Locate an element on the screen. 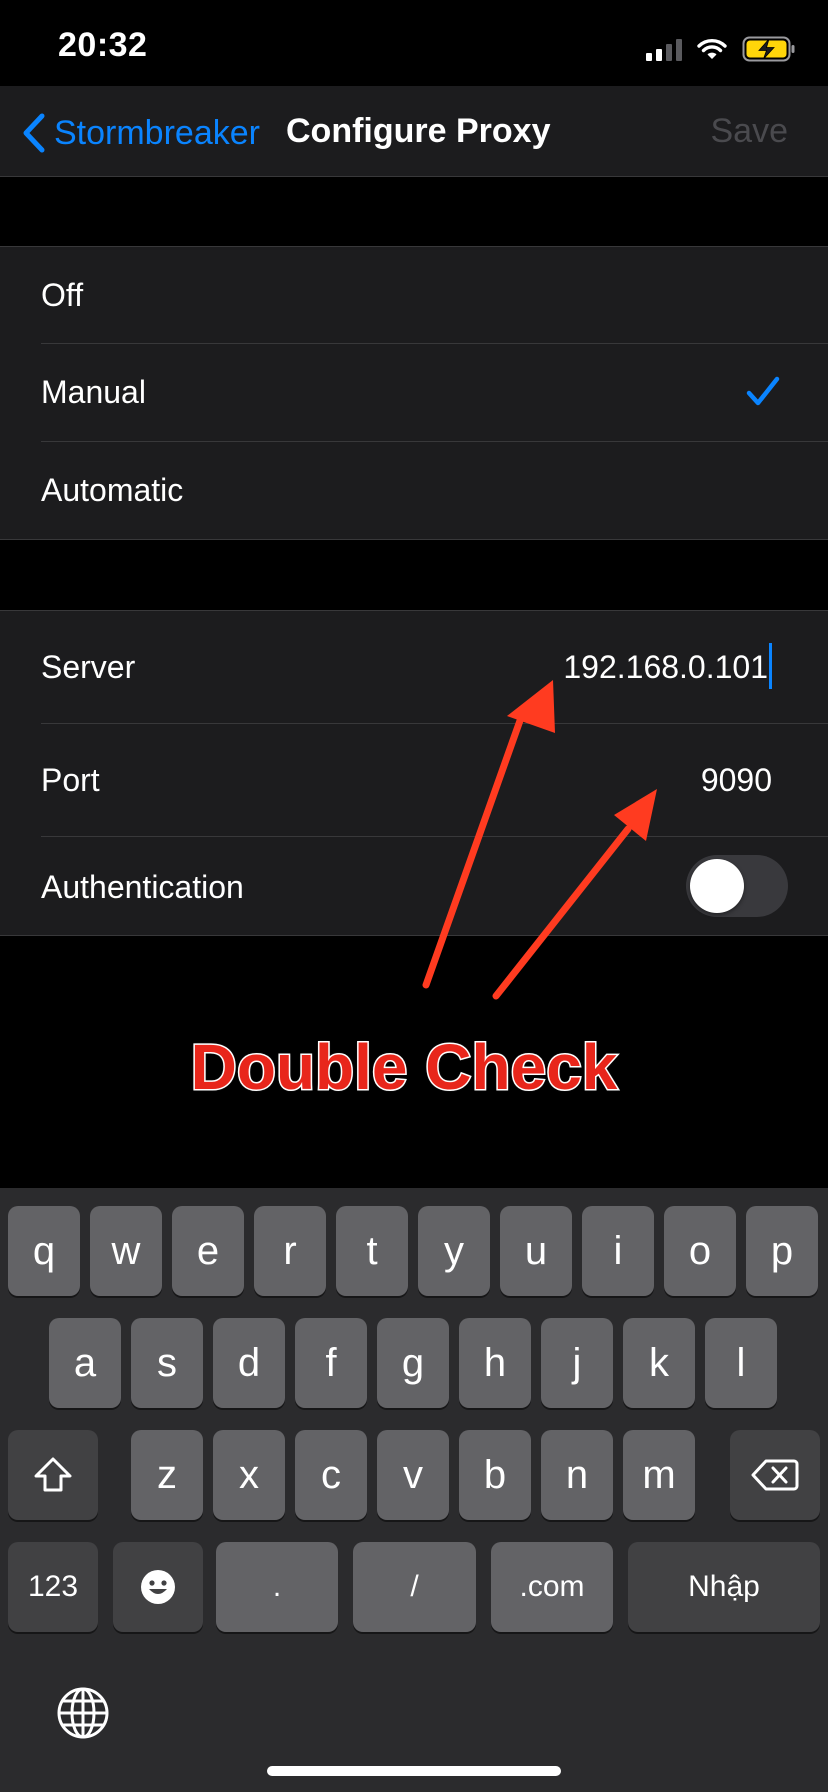  key-l: l is located at coordinates (741, 1363).